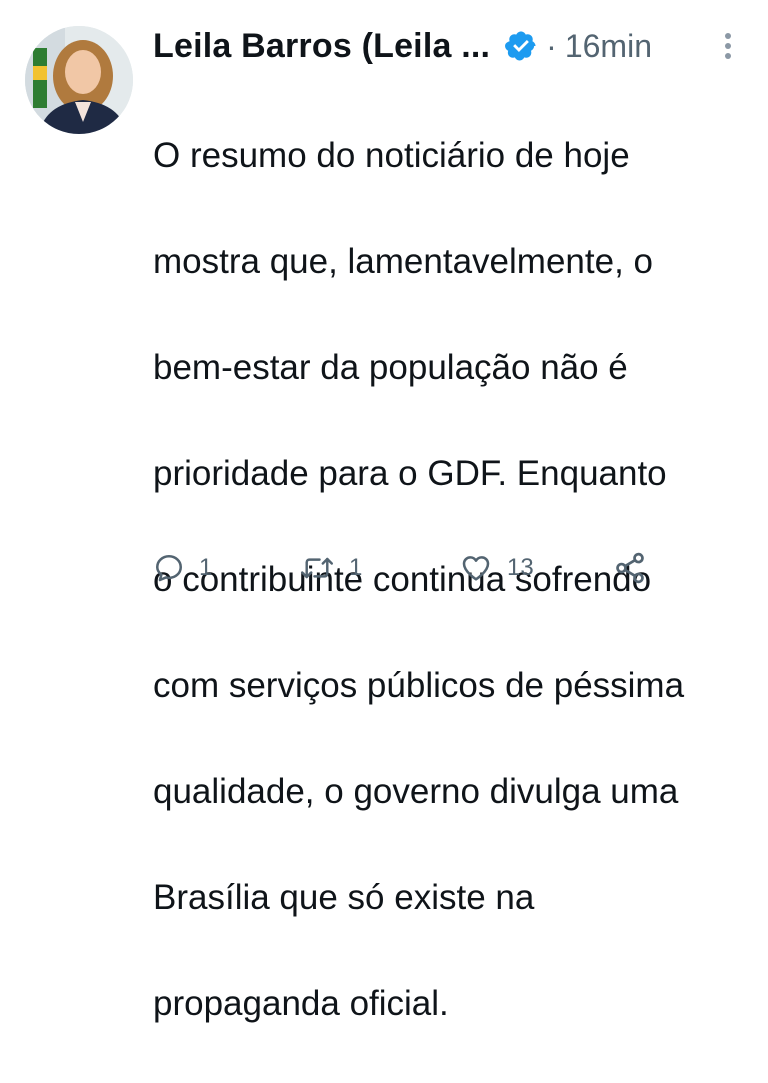 The image size is (768, 1083). Describe the element at coordinates (728, 46) in the screenshot. I see `more-options-icon` at that location.